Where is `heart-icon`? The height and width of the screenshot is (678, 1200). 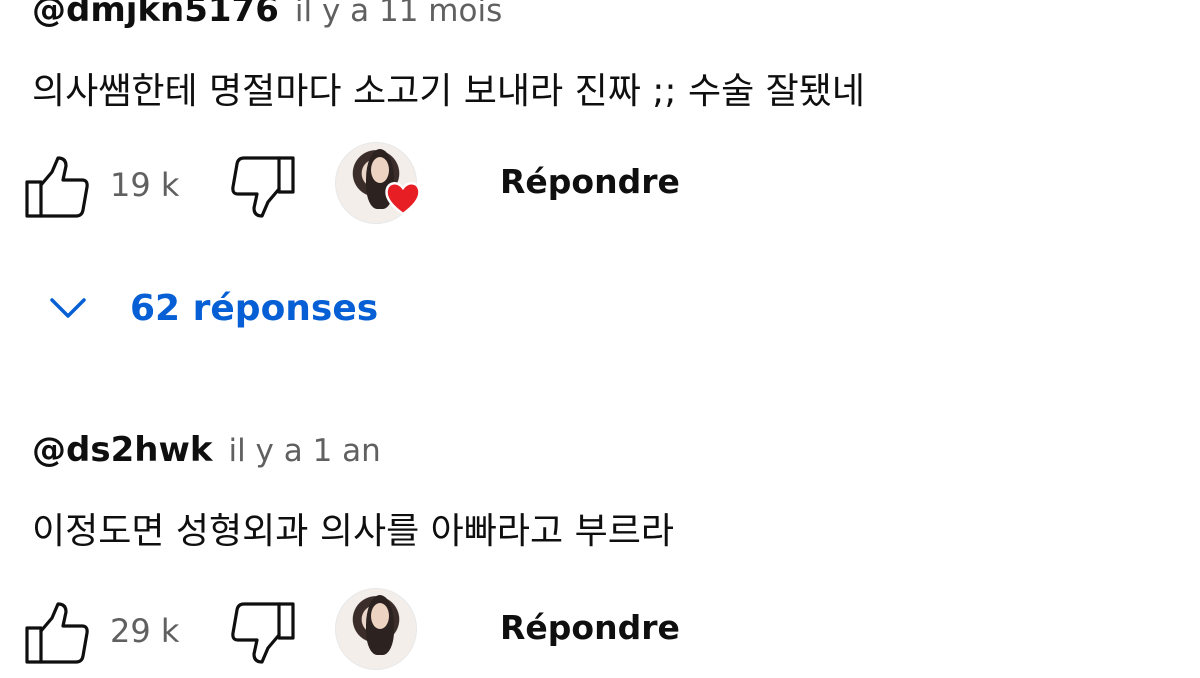
heart-icon is located at coordinates (403, 199).